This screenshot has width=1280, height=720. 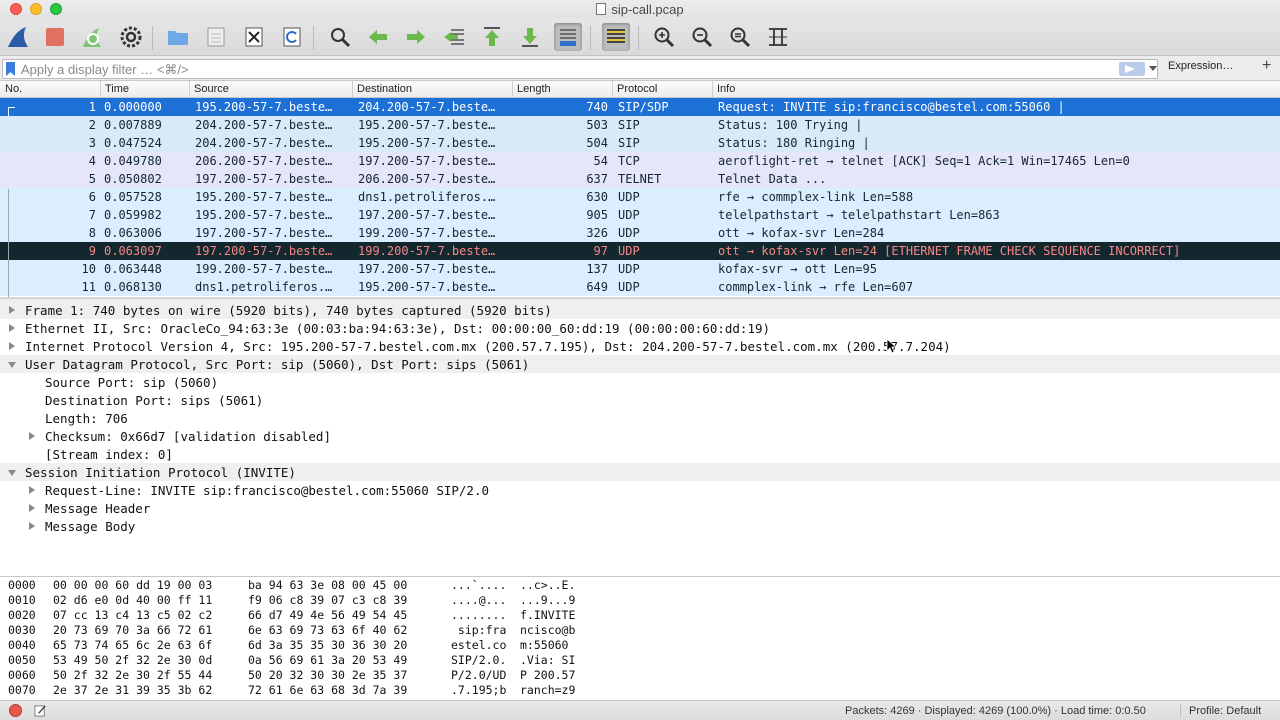 What do you see at coordinates (479, 660) in the screenshot?
I see `hex-ascii: SIP/2.0.` at bounding box center [479, 660].